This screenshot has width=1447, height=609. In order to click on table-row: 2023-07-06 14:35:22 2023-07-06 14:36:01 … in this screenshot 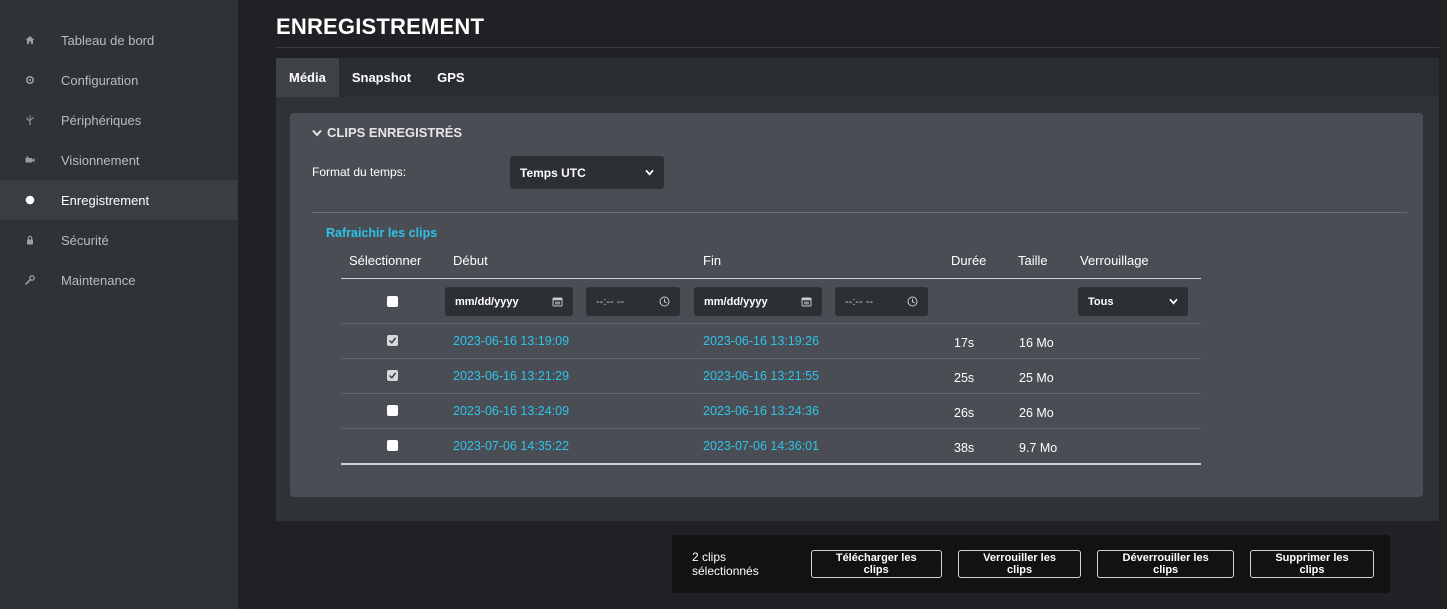, I will do `click(771, 445)`.